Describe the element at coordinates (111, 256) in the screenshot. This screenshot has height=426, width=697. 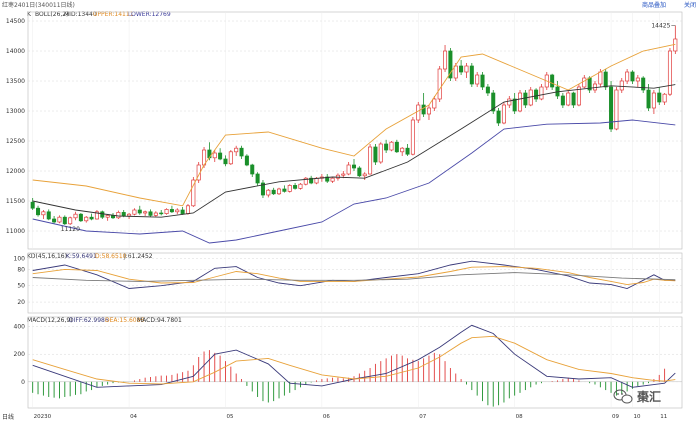
I see `kdj-d-value: D:58.6510` at that location.